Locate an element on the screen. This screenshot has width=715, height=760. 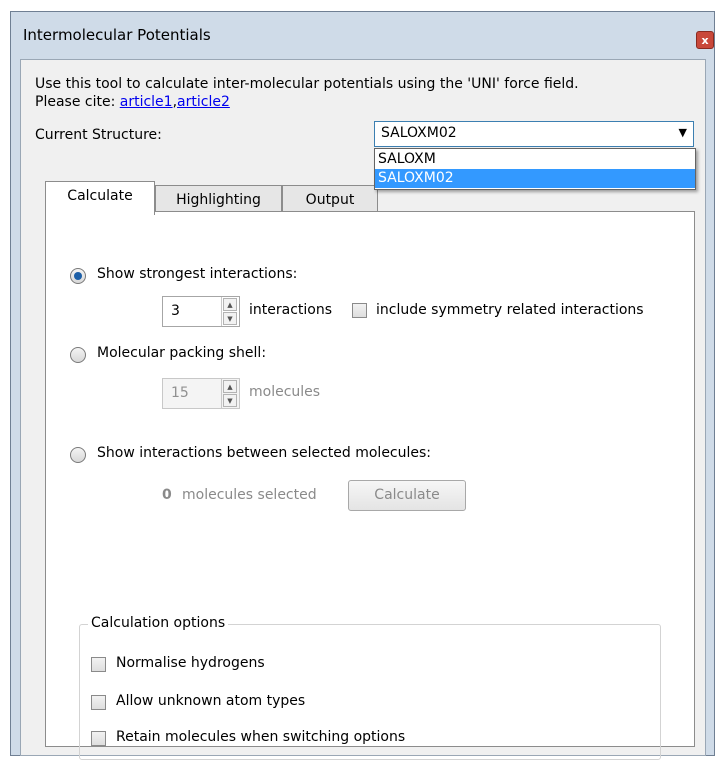
window-title: Intermolecular Potentials is located at coordinates (117, 35).